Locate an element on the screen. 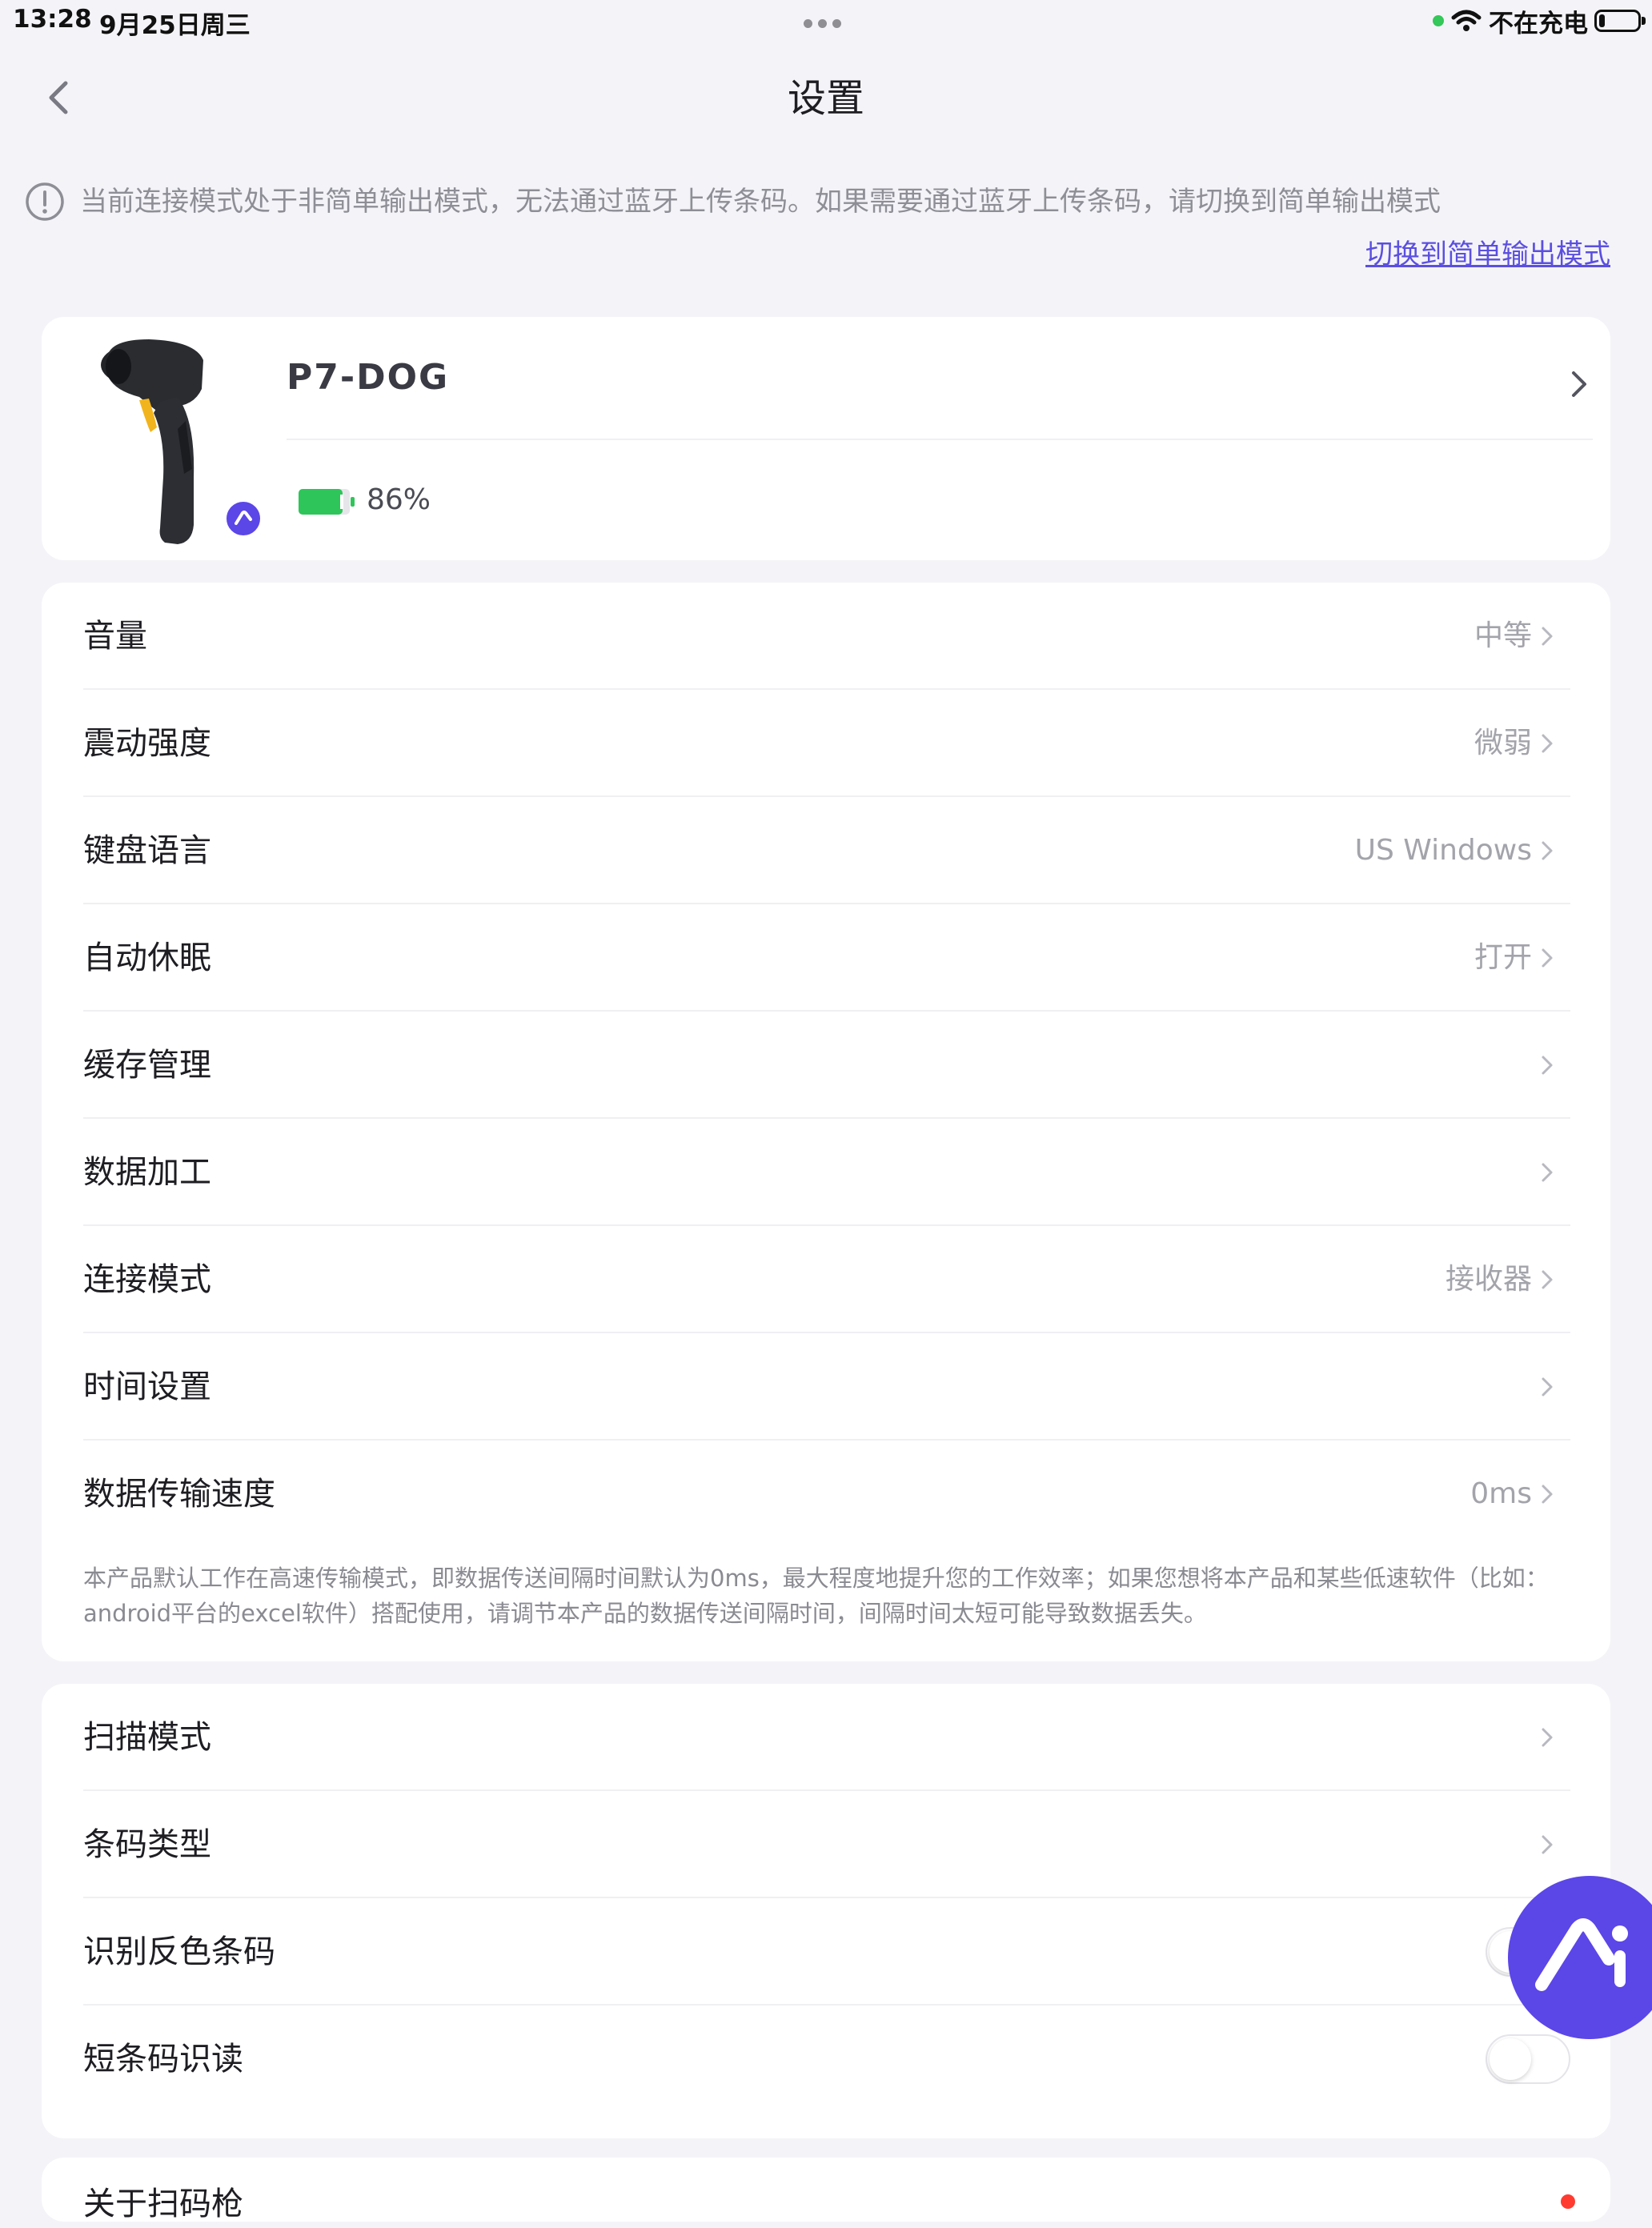 This screenshot has height=2228, width=1652. setting-label: 短条码识读 is located at coordinates (163, 2059).